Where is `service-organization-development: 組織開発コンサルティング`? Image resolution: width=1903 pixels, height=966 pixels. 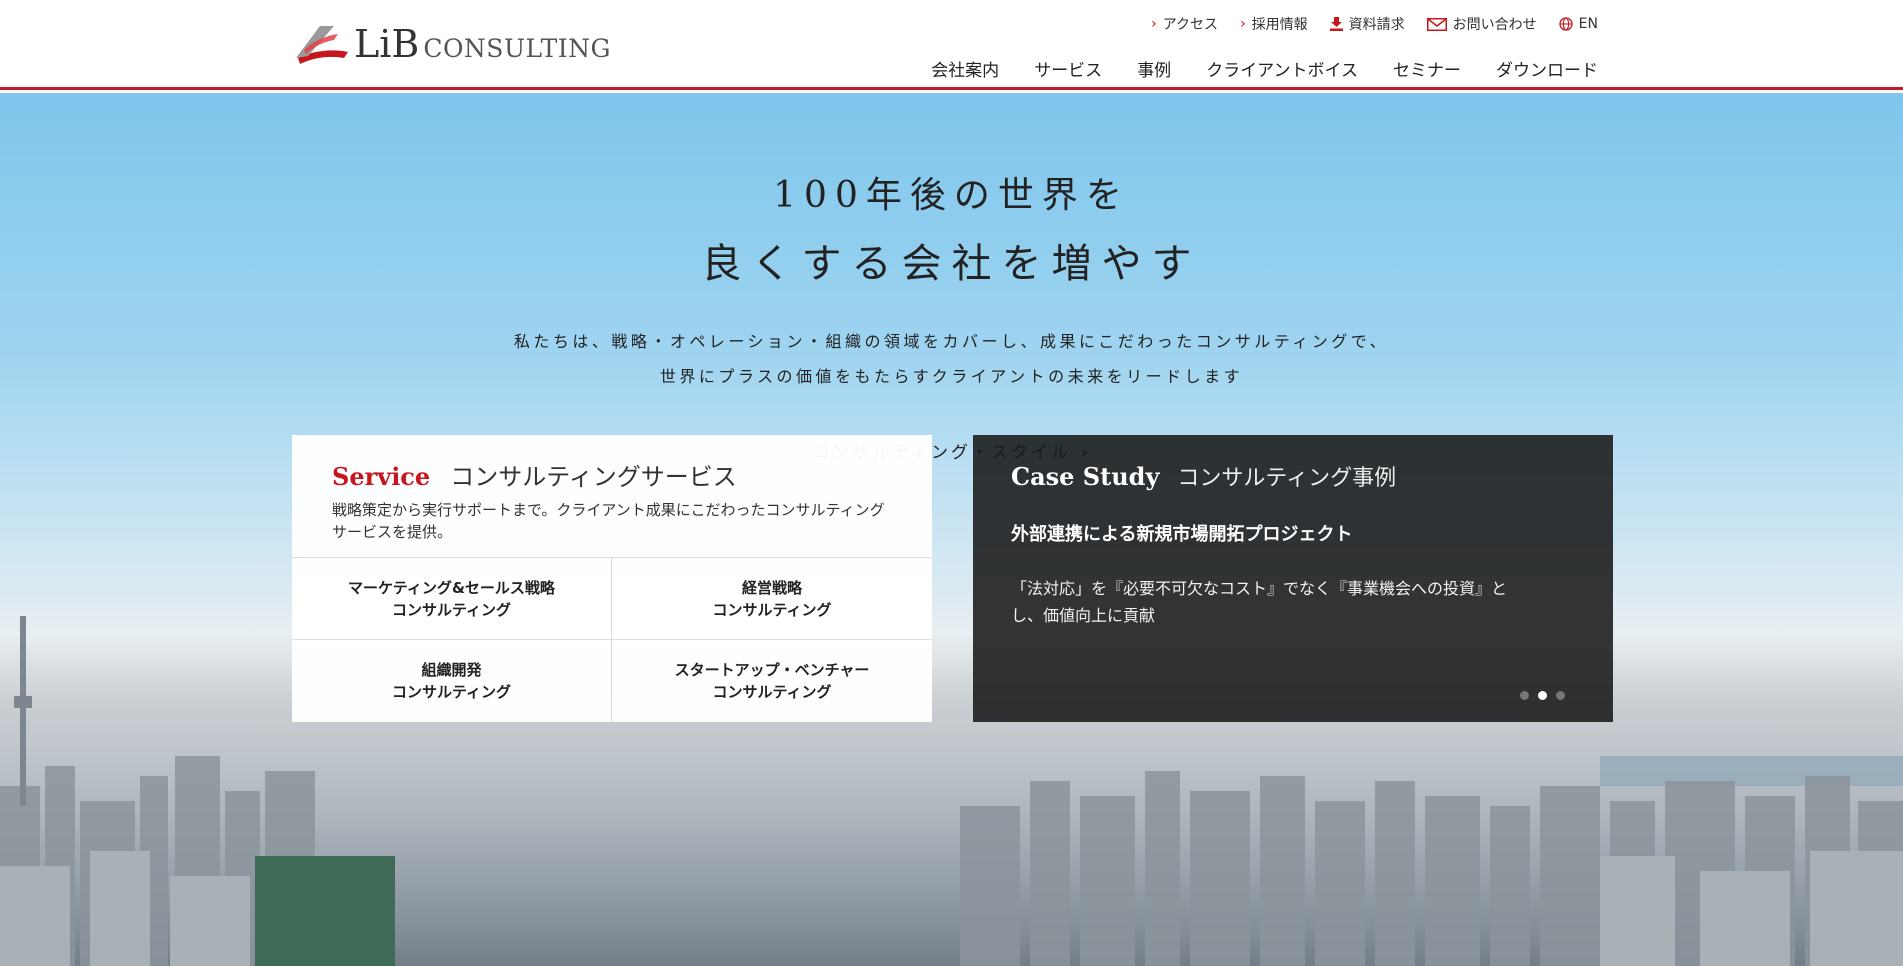 service-organization-development: 組織開発コンサルティング is located at coordinates (452, 681).